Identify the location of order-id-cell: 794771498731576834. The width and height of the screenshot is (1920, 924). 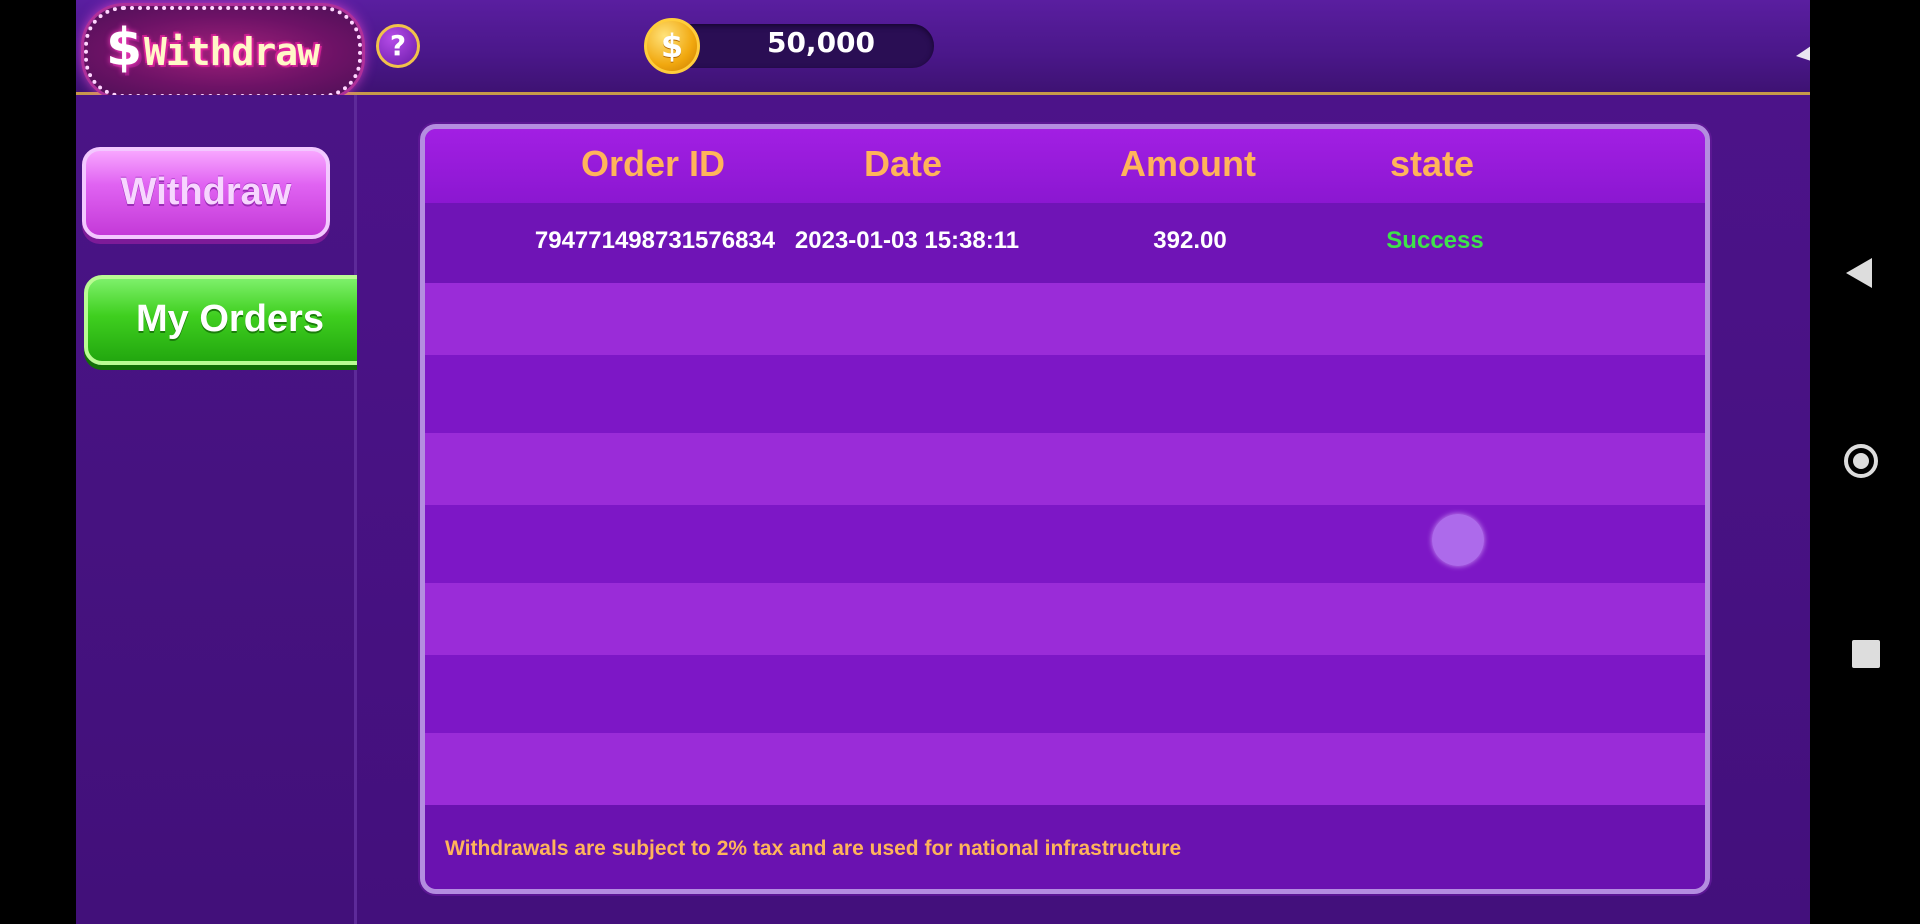
(655, 240).